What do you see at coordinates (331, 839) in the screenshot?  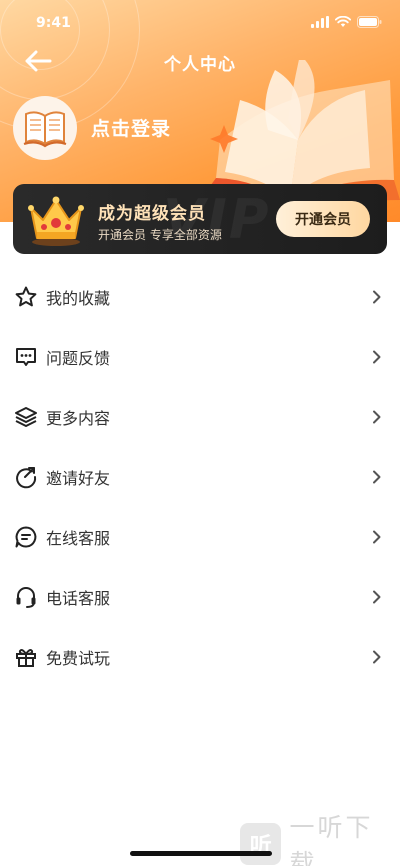 I see `watermark-text: 一听下载` at bounding box center [331, 839].